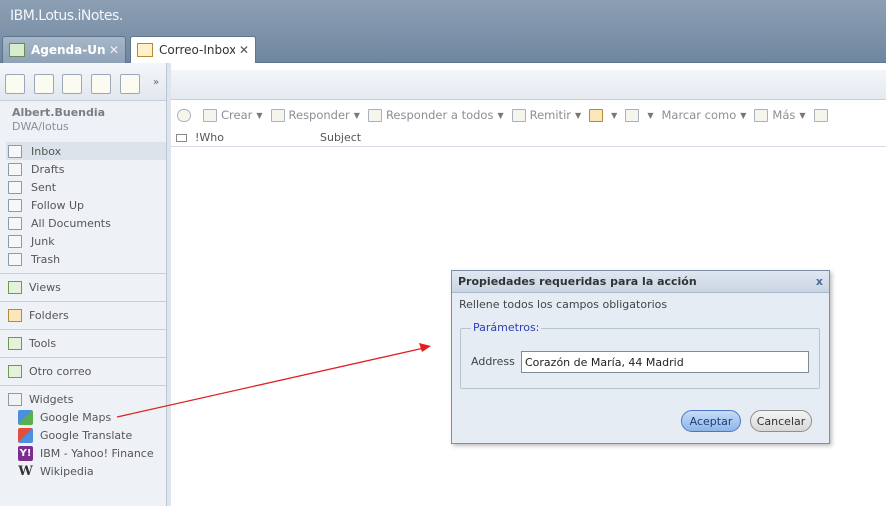 Image resolution: width=886 pixels, height=506 pixels. I want to click on sidebar-section-tools: Tools, so click(83, 342).